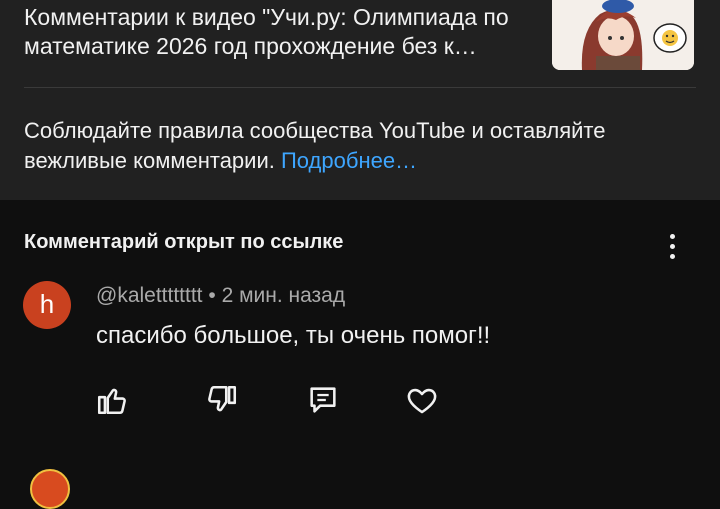  Describe the element at coordinates (47, 305) in the screenshot. I see `avatar: h` at that location.